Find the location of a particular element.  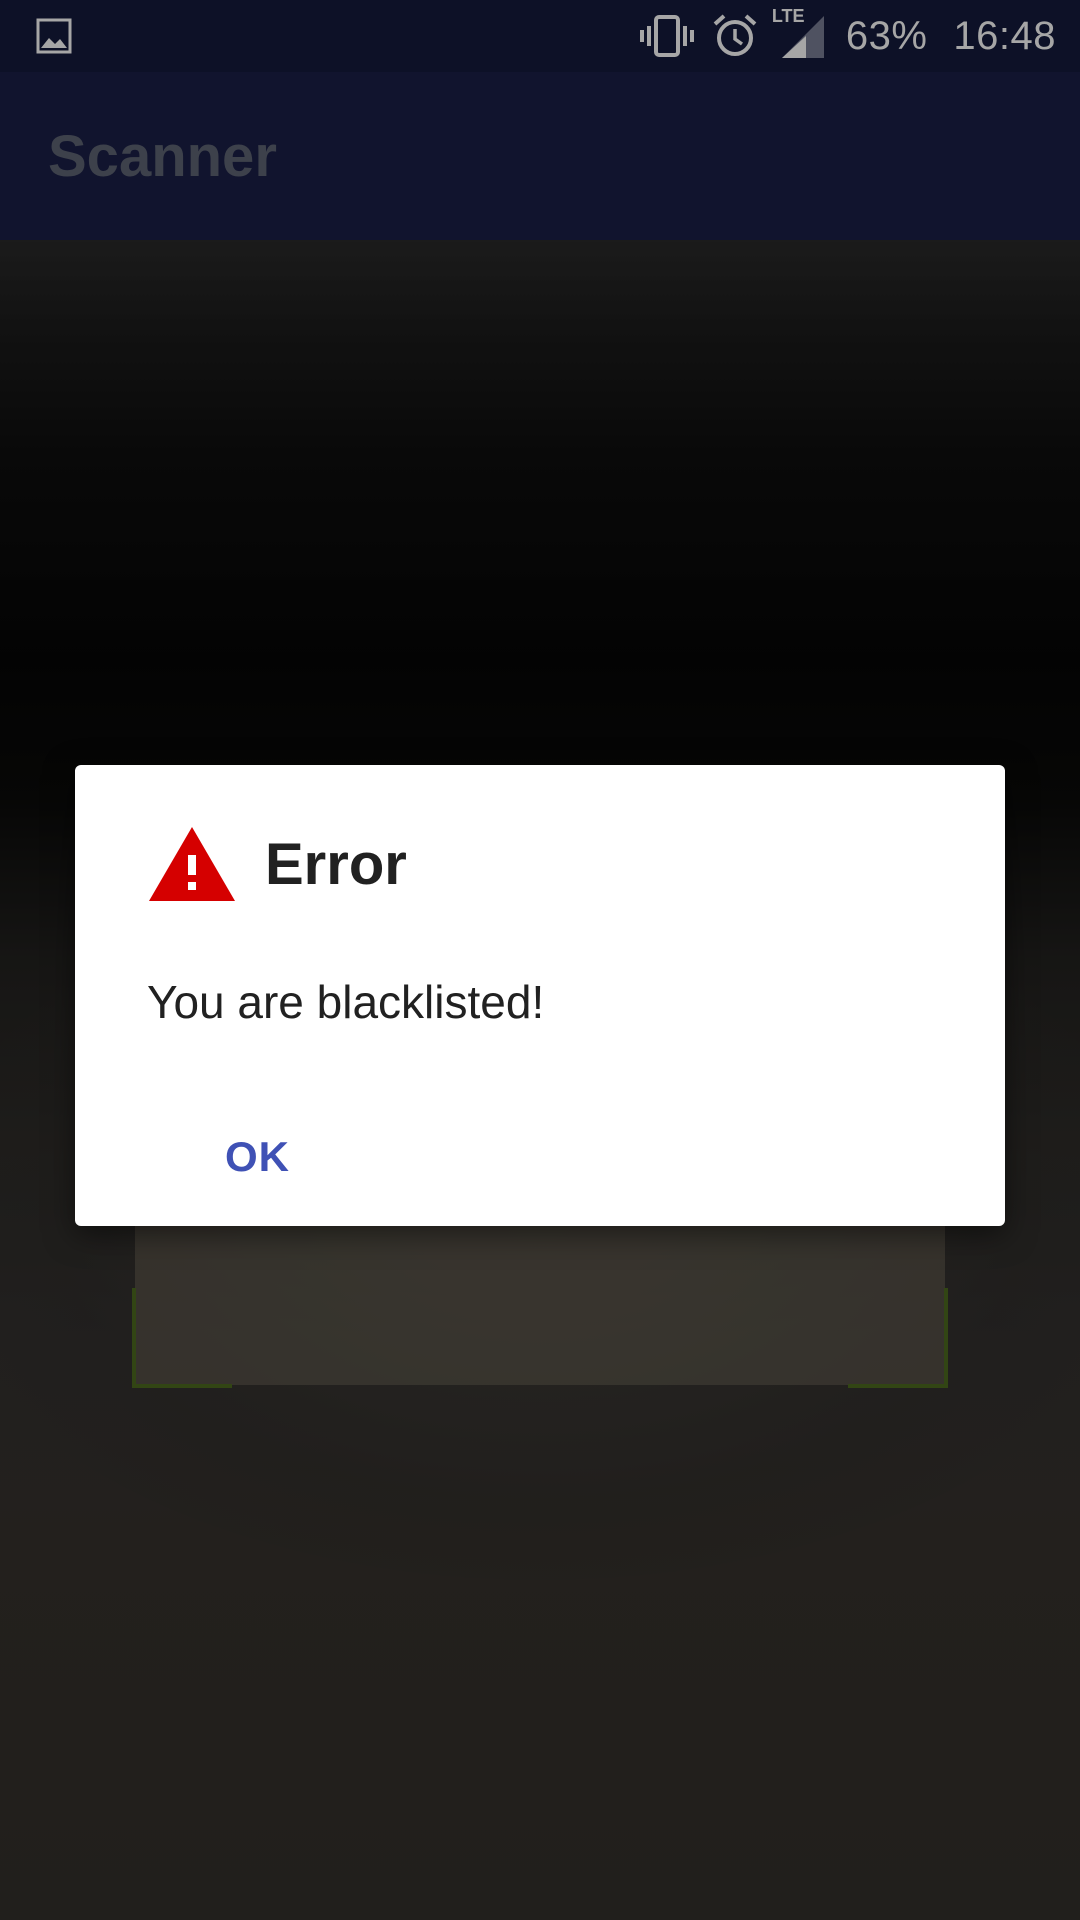

ok-button: OK is located at coordinates (257, 1157).